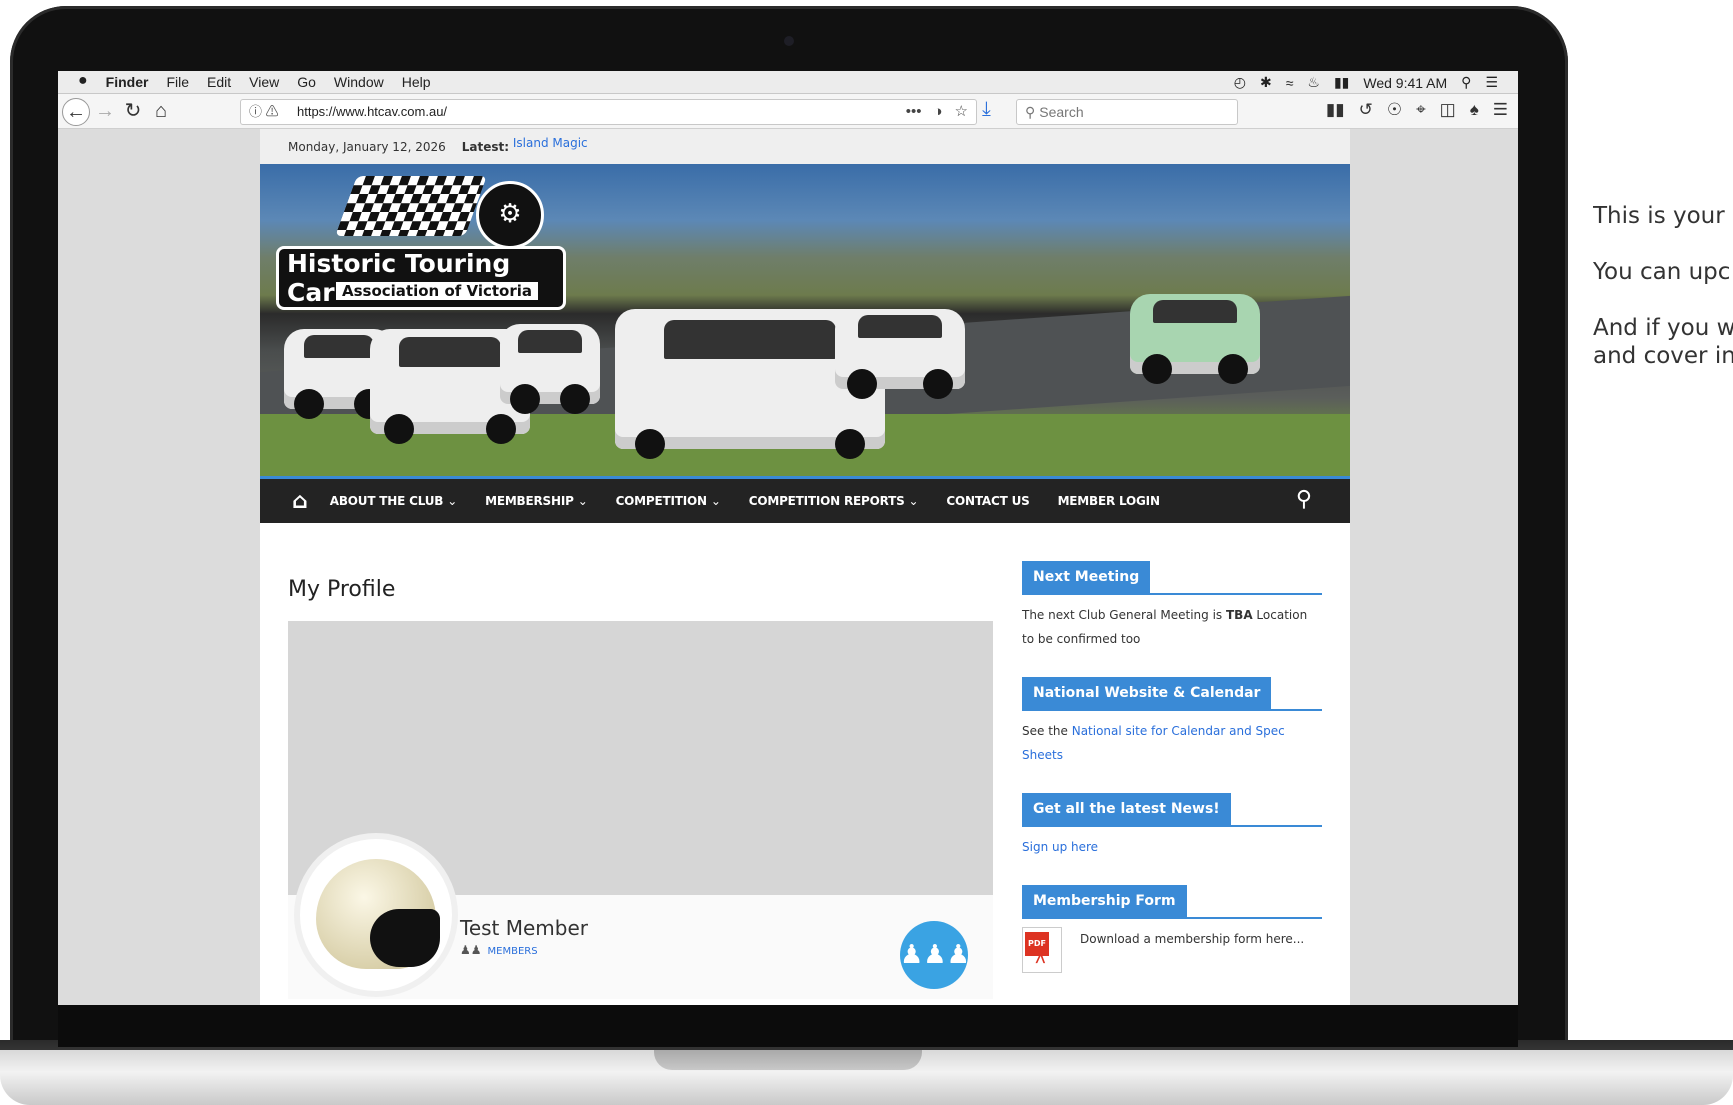 This screenshot has height=1105, width=1733. What do you see at coordinates (416, 82) in the screenshot?
I see `menu-help: Help` at bounding box center [416, 82].